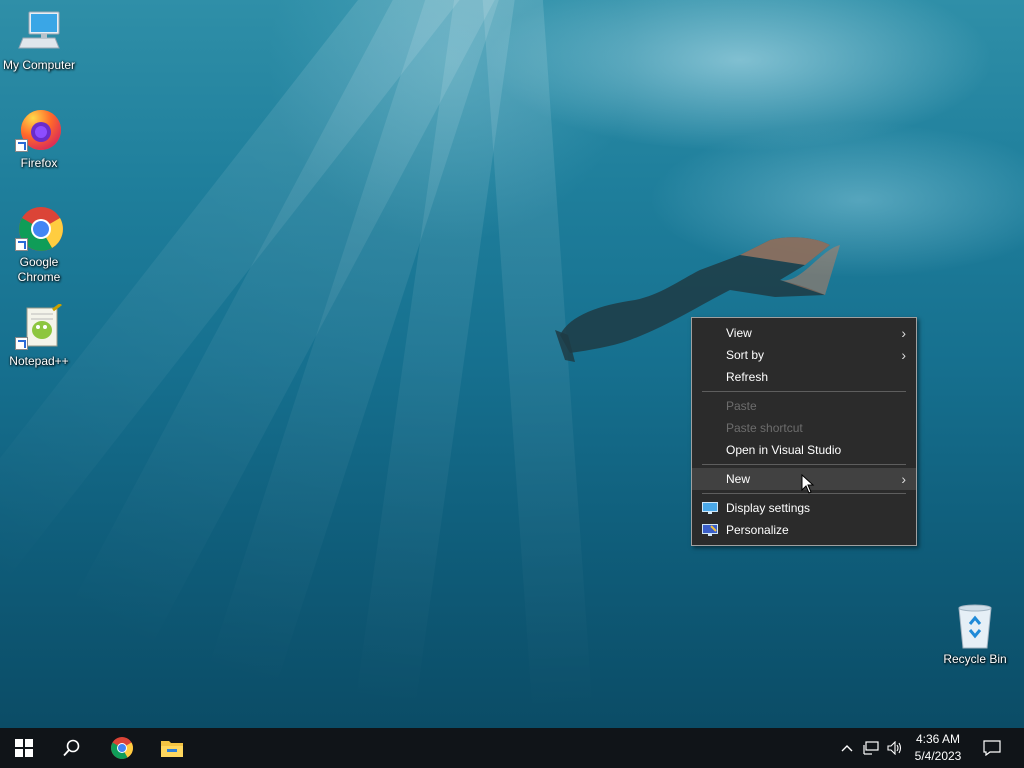 The height and width of the screenshot is (768, 1024). I want to click on taskbar: 4:36 AM 5/4/2023, so click(512, 748).